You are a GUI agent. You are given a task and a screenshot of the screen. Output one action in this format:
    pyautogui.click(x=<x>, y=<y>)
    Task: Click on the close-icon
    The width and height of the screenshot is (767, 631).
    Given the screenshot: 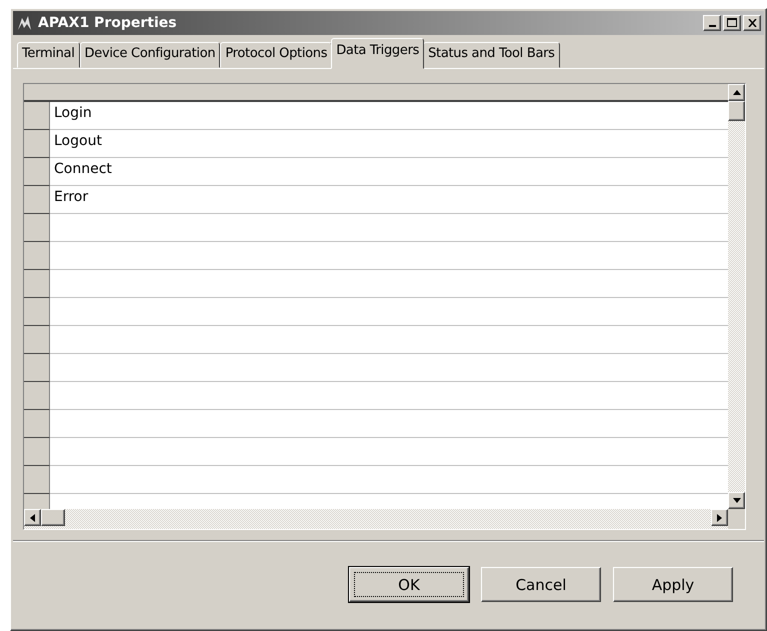 What is the action you would take?
    pyautogui.click(x=752, y=22)
    